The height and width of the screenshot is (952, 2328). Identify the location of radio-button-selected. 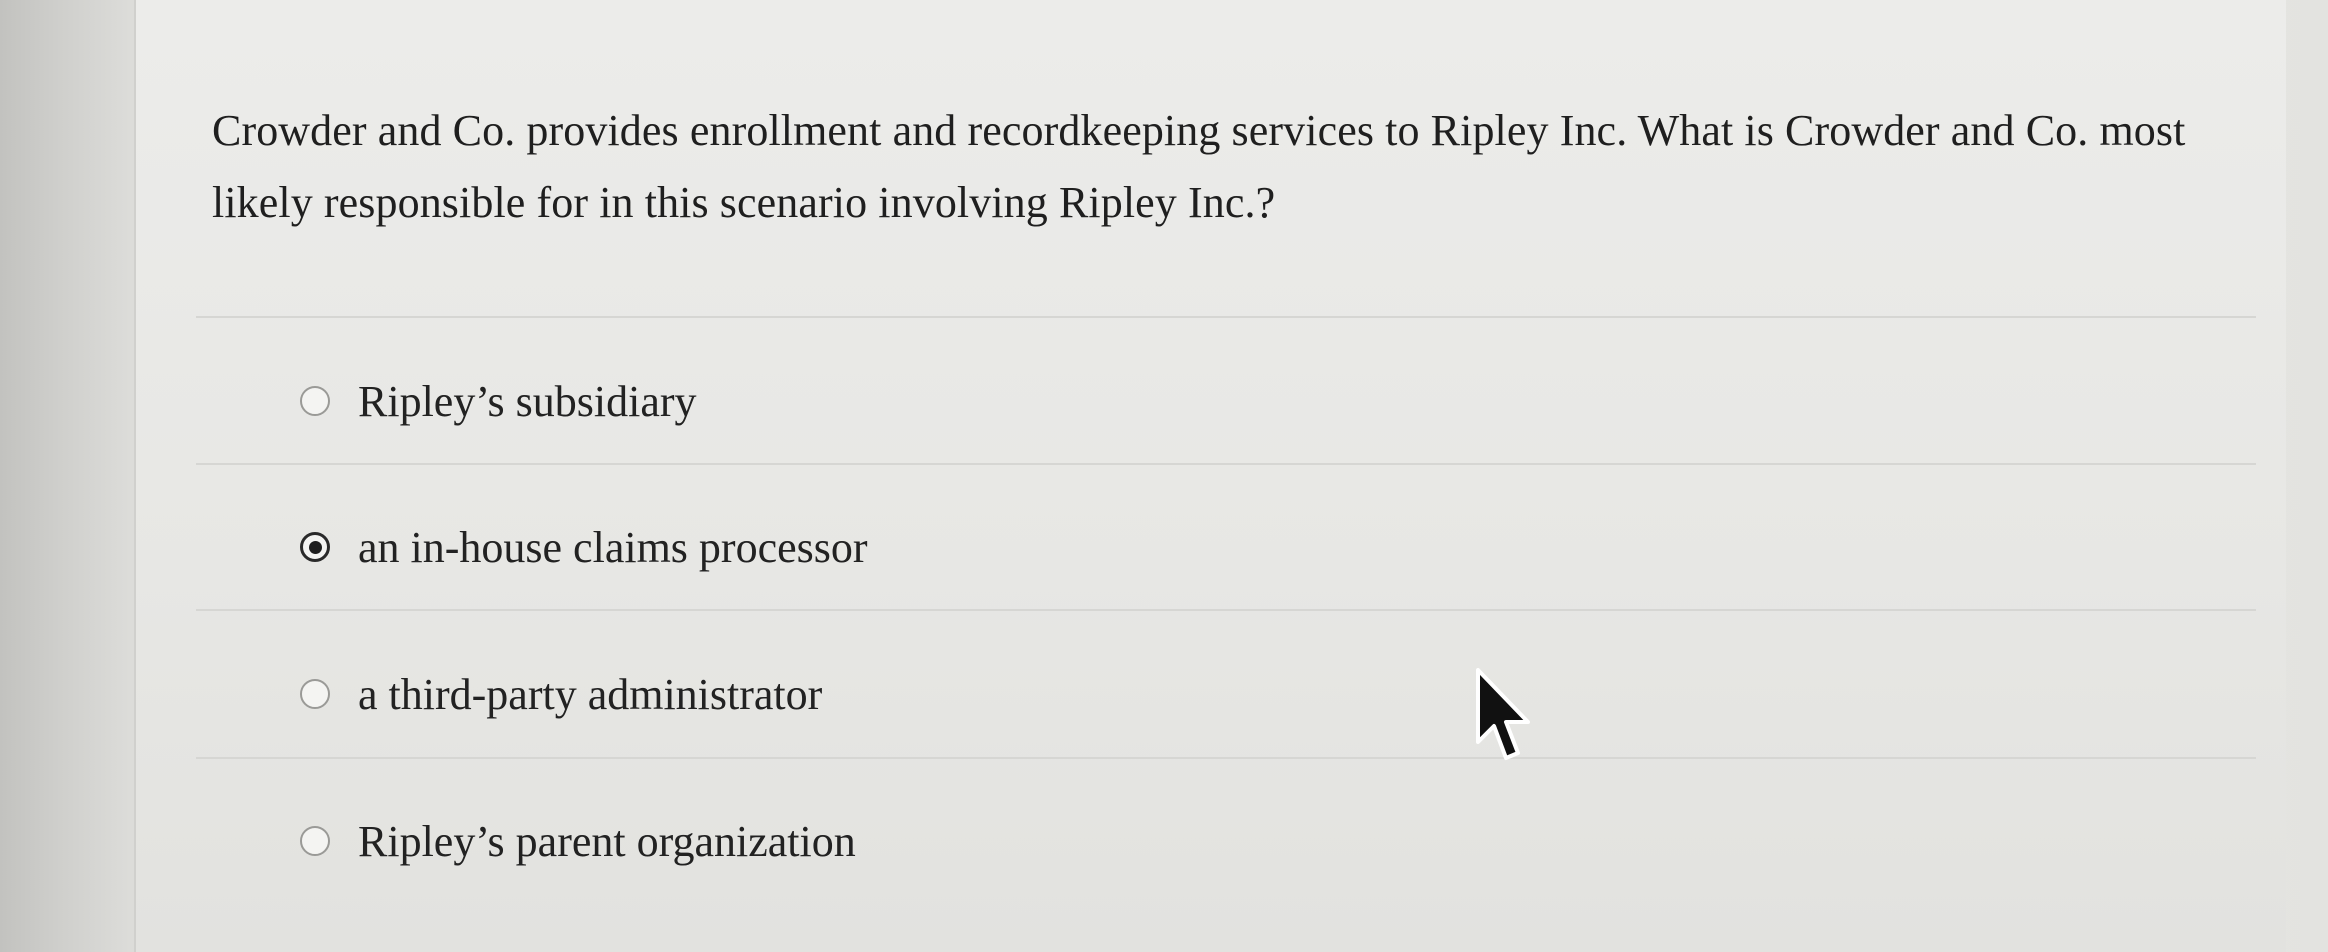
(315, 547).